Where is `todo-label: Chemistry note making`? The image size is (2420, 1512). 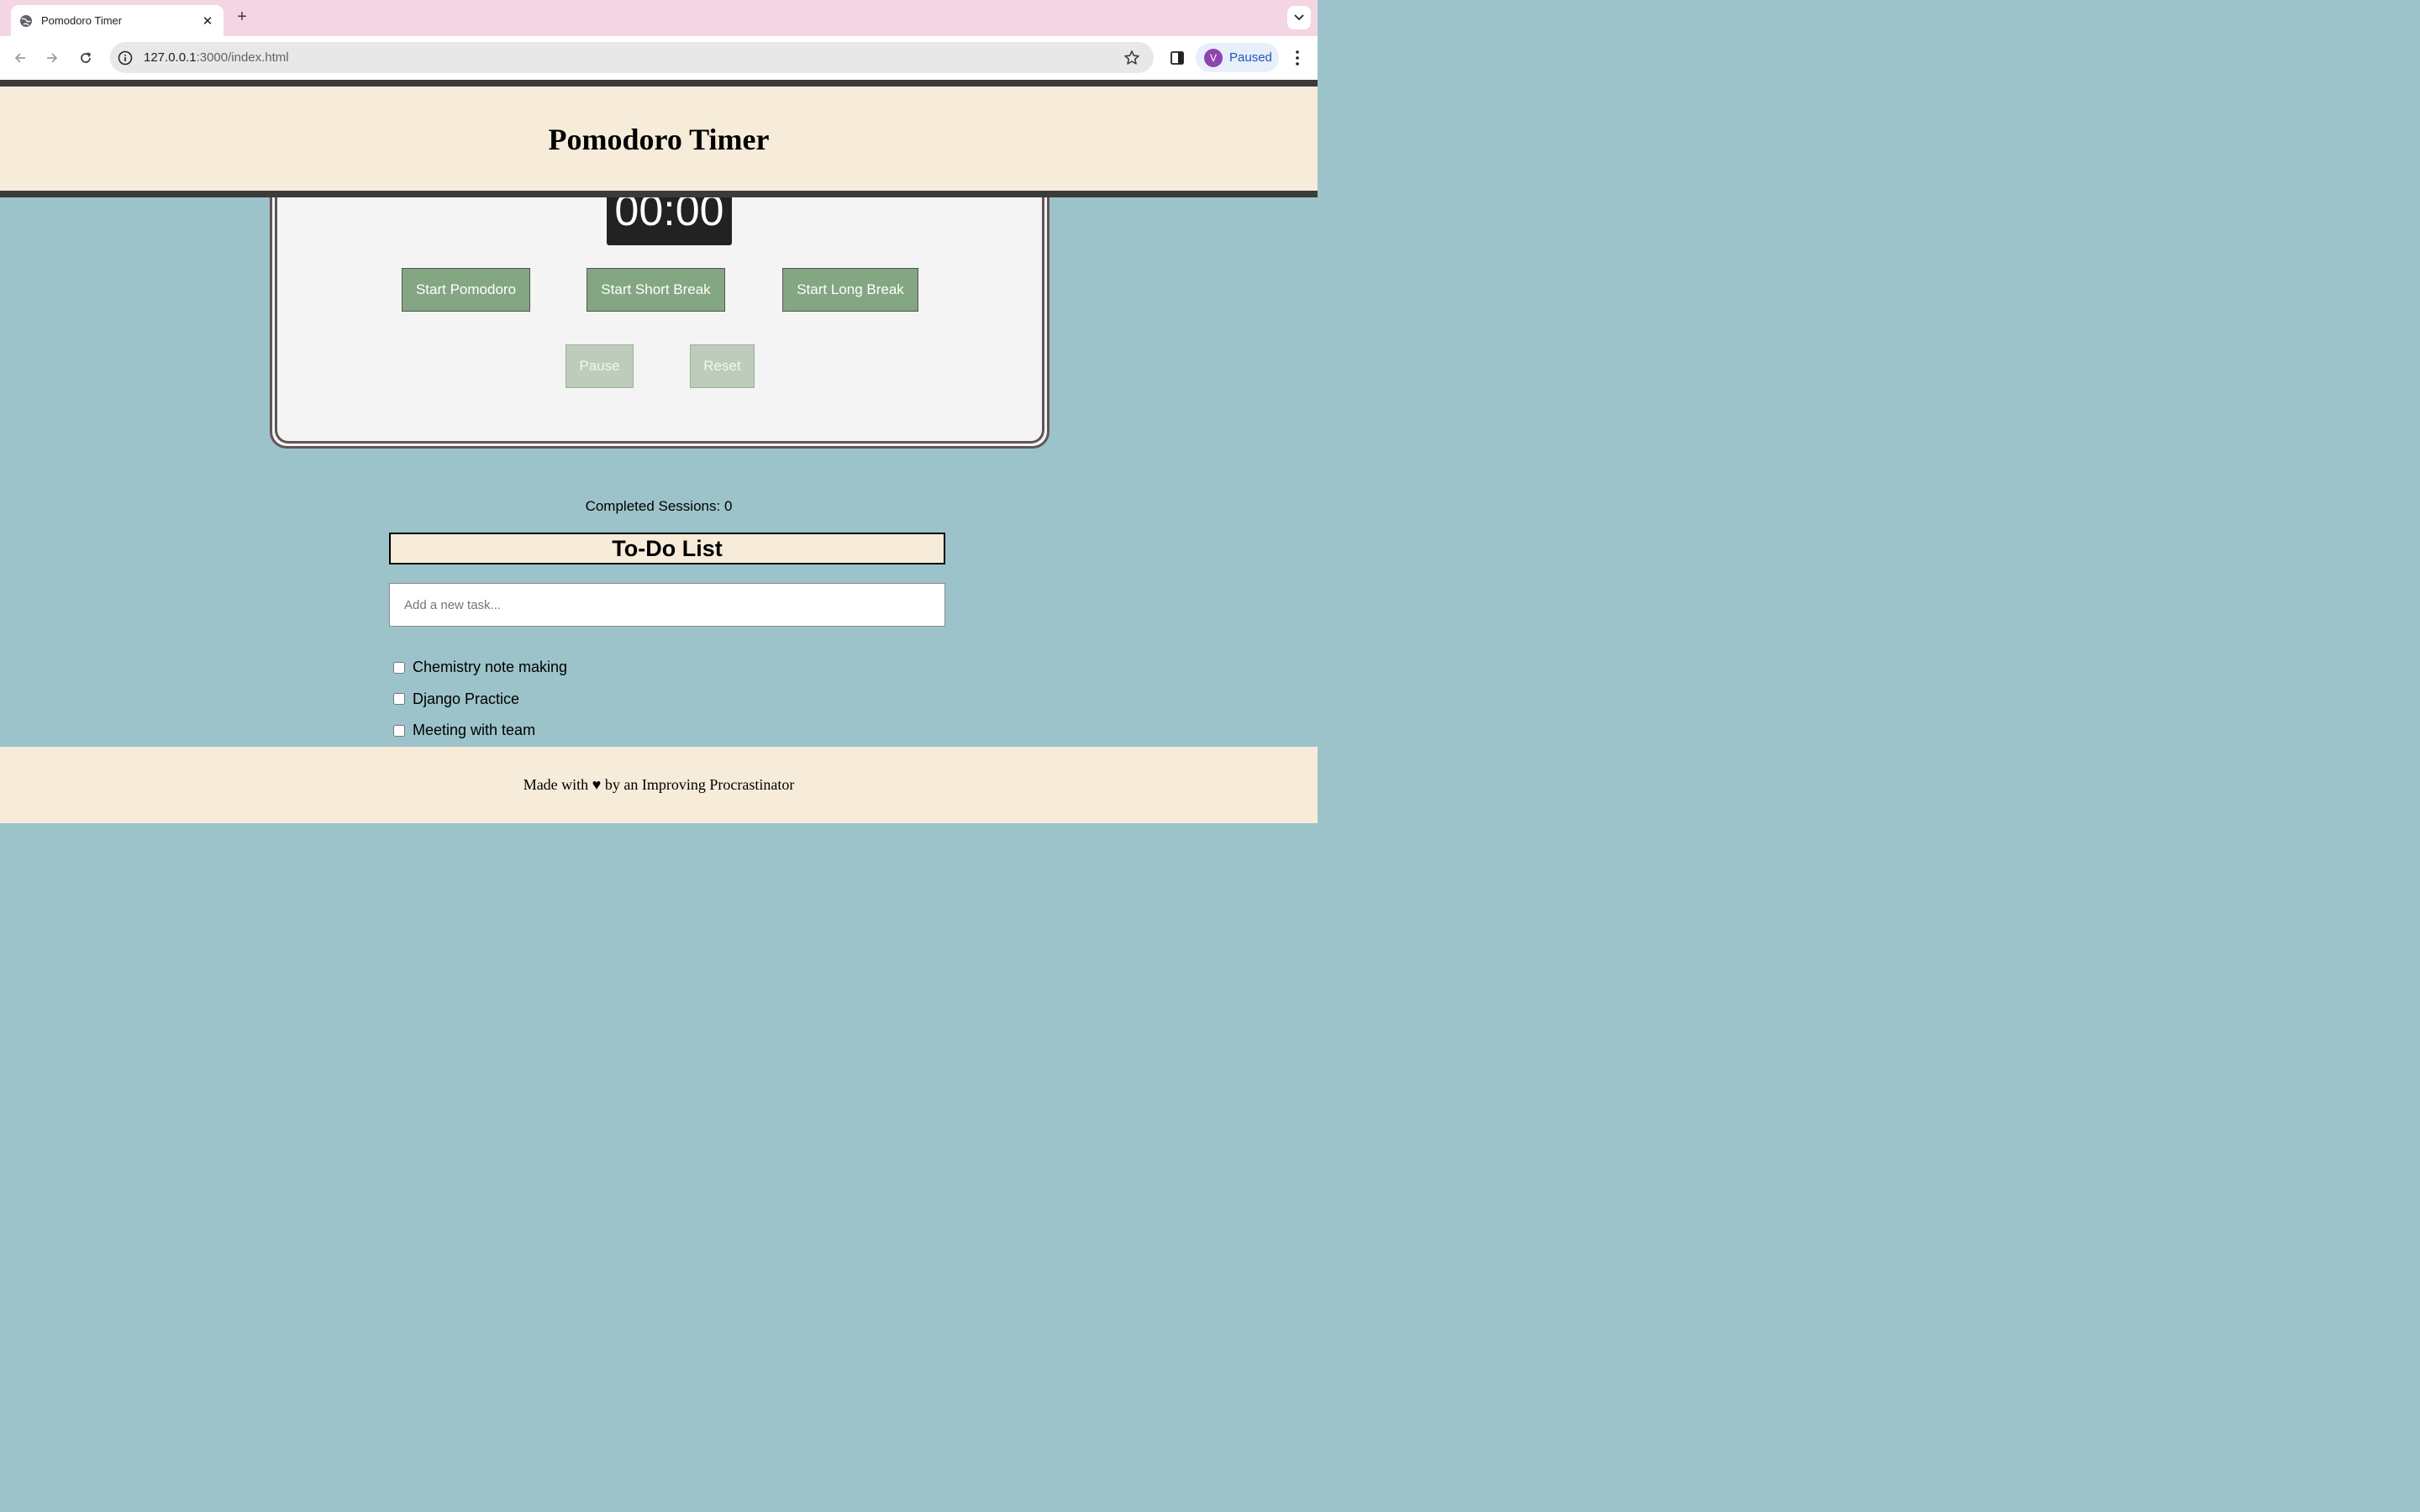
todo-label: Chemistry note making is located at coordinates (491, 667).